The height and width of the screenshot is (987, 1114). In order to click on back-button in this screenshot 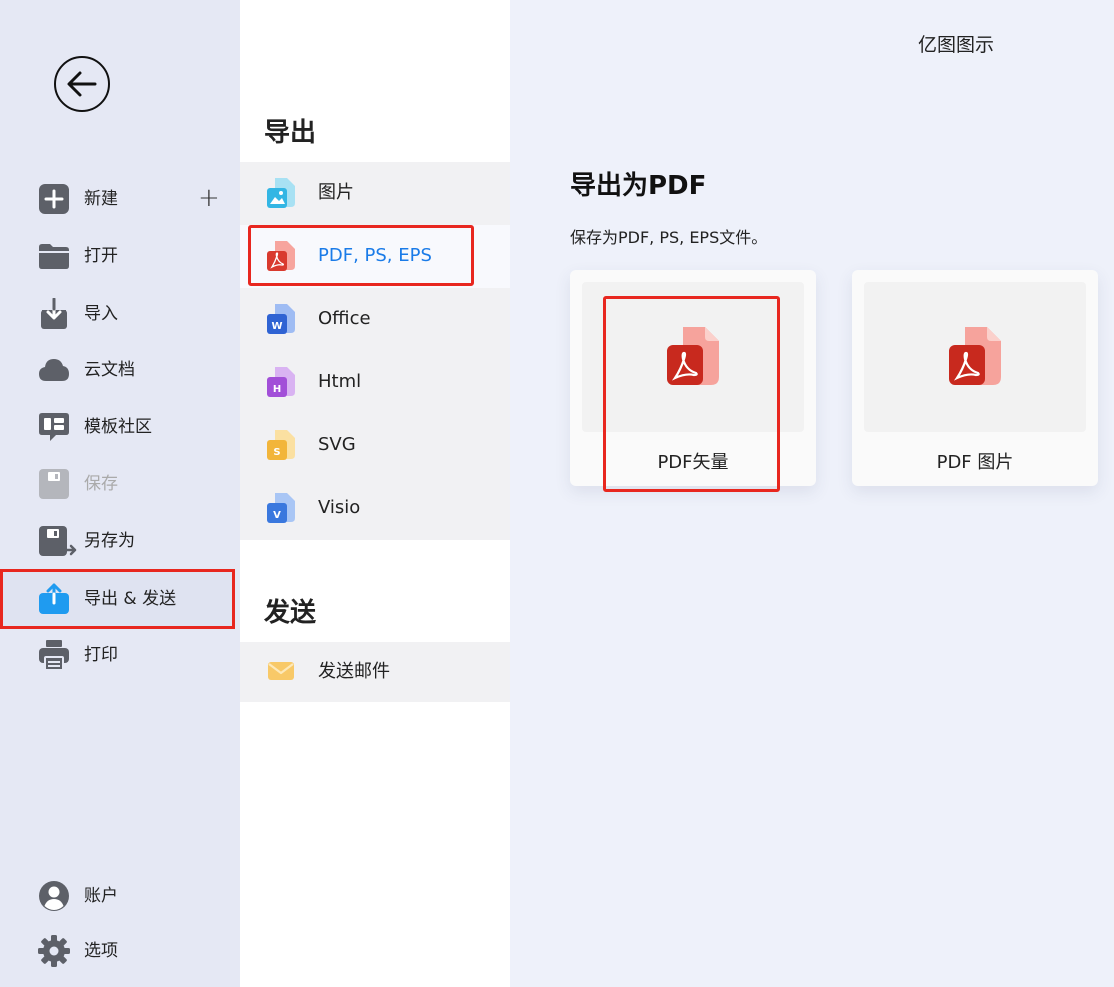, I will do `click(82, 84)`.